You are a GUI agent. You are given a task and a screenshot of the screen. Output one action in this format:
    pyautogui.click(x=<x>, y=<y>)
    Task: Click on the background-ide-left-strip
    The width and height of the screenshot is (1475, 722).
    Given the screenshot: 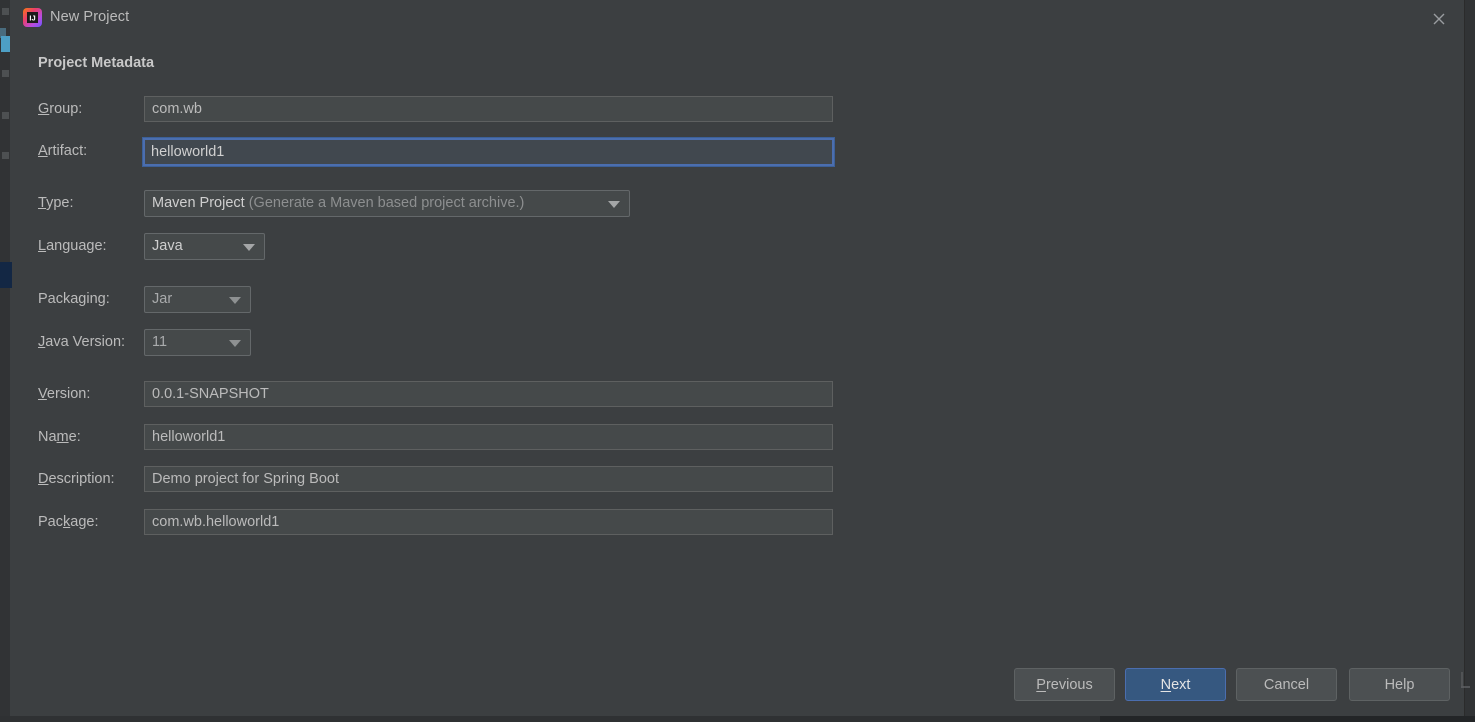 What is the action you would take?
    pyautogui.click(x=9, y=361)
    